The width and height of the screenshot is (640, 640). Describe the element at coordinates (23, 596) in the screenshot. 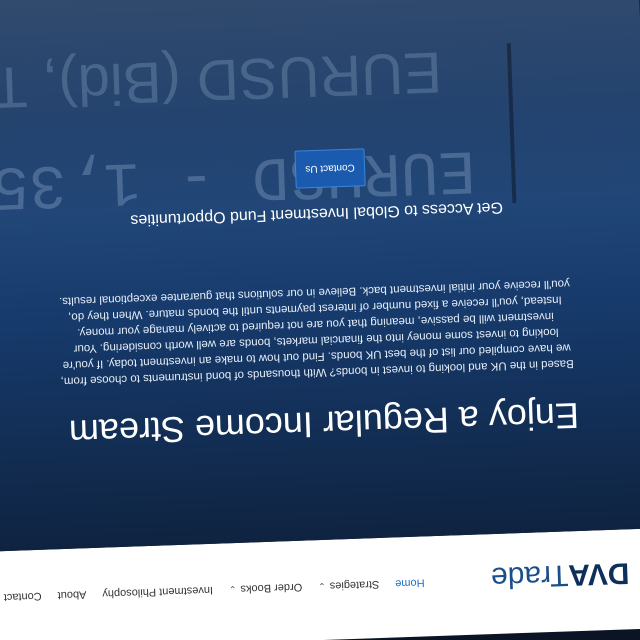

I see `nav-item-contact: Contact` at that location.